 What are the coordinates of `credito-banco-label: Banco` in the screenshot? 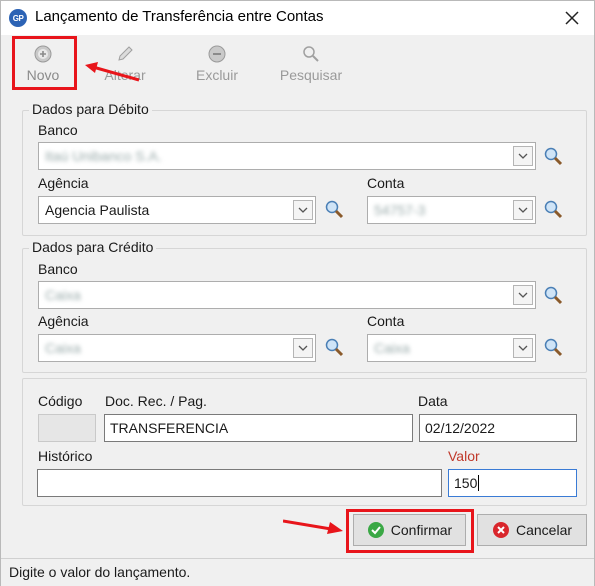 It's located at (58, 269).